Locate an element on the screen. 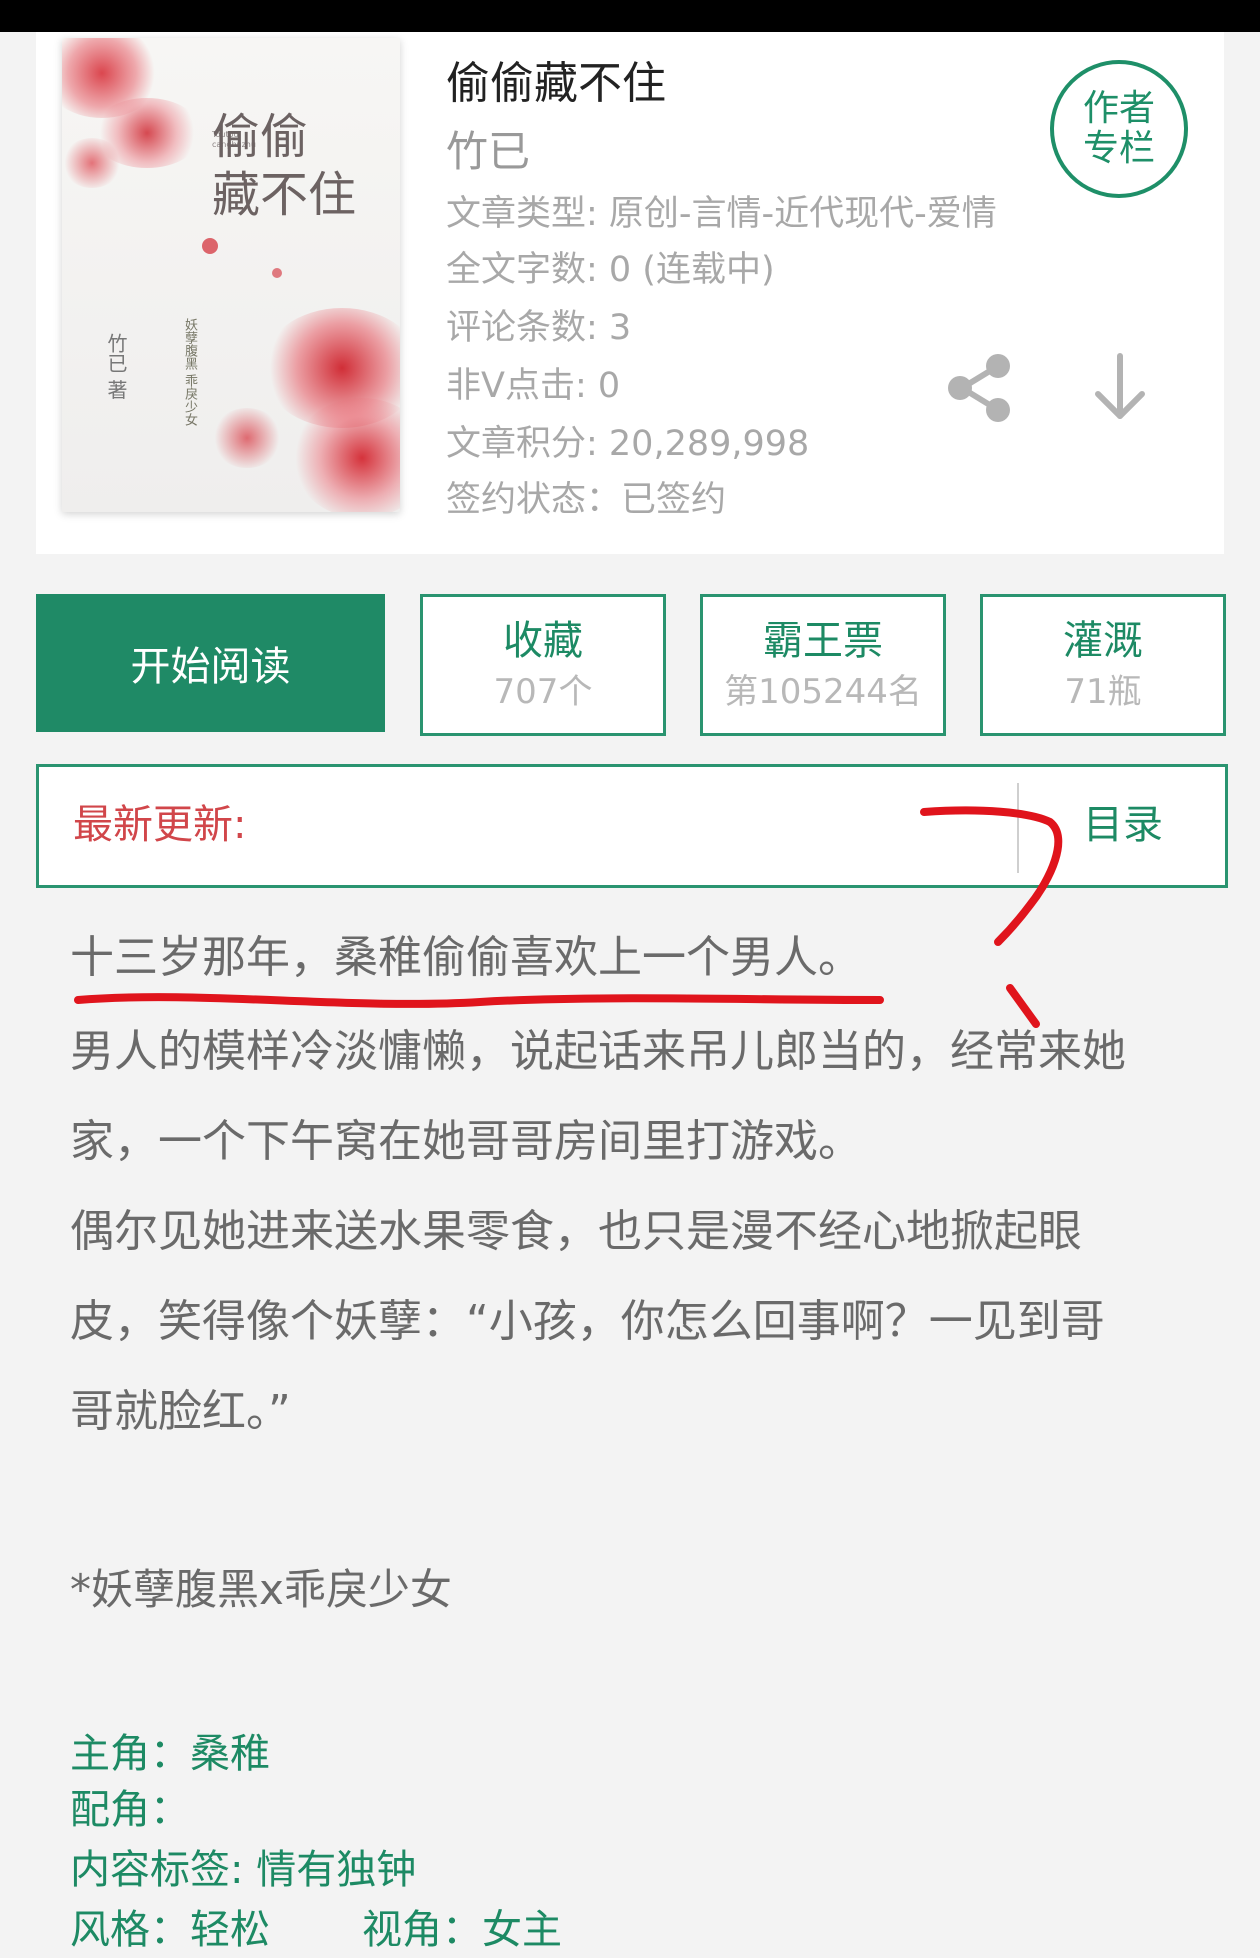 The height and width of the screenshot is (1958, 1260). book-title: 偷偷藏不住 is located at coordinates (556, 83).